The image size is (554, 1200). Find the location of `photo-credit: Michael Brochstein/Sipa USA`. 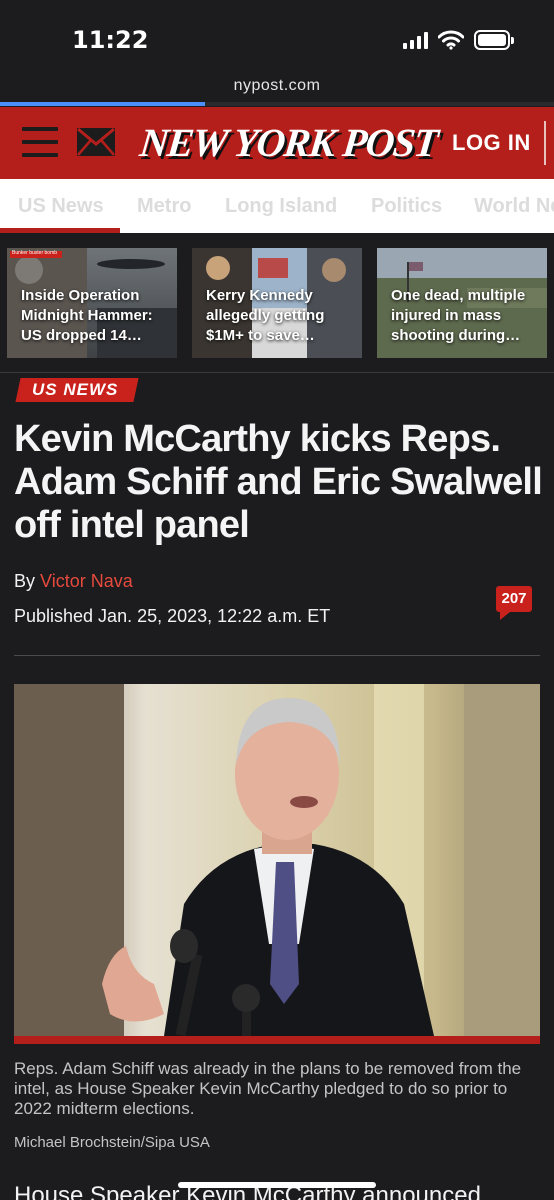

photo-credit: Michael Brochstein/Sipa USA is located at coordinates (112, 1142).